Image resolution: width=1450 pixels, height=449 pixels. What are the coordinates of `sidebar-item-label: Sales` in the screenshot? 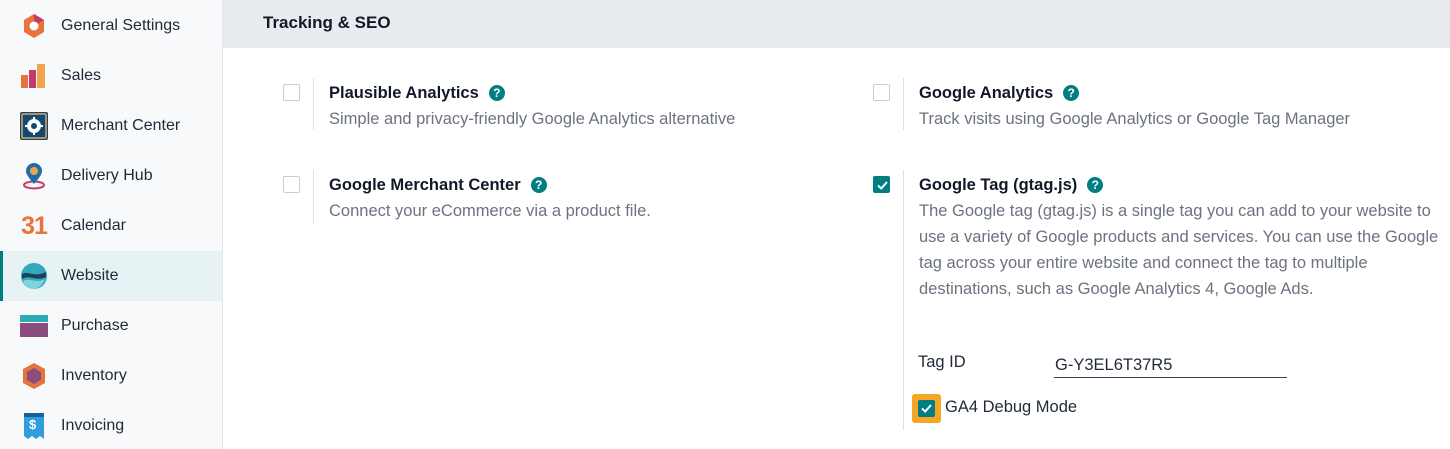 It's located at (81, 75).